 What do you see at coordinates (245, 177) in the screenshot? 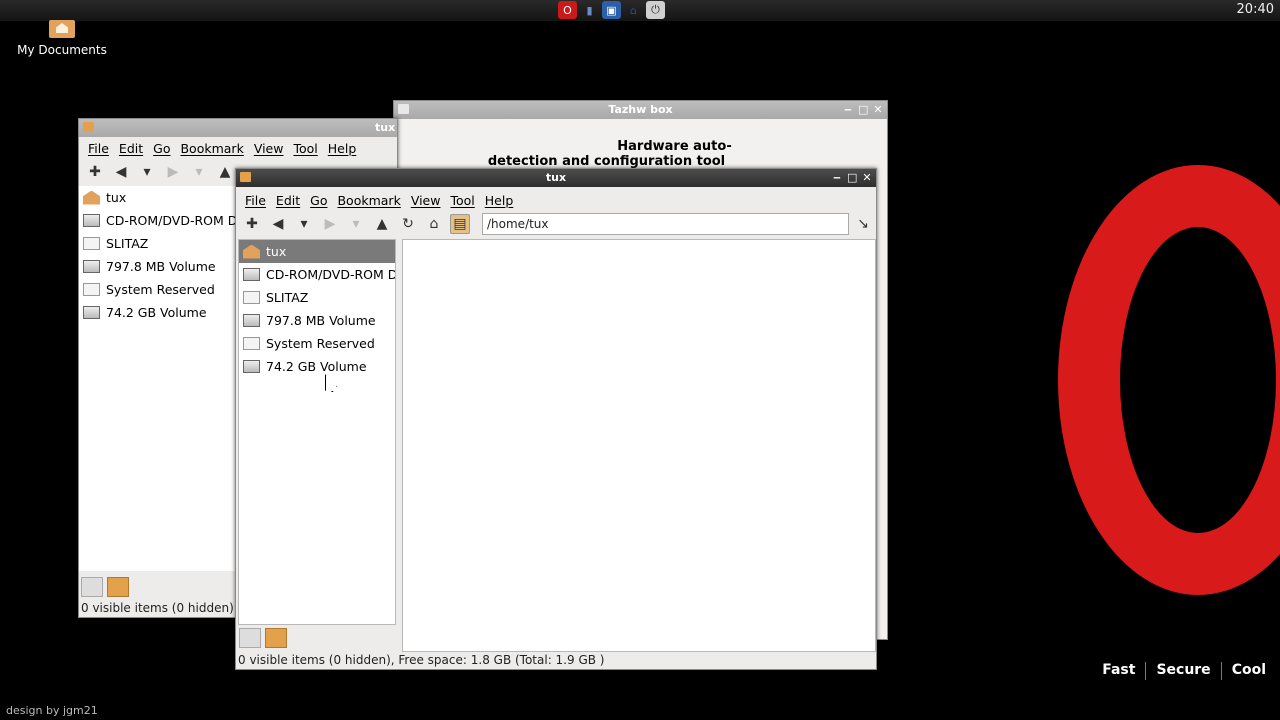
I see `folder-icon` at bounding box center [245, 177].